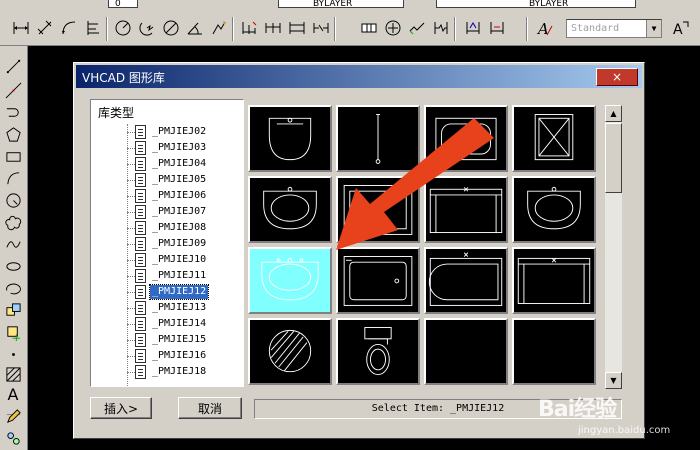 The image size is (700, 450). I want to click on dim-edit-icon, so click(473, 28).